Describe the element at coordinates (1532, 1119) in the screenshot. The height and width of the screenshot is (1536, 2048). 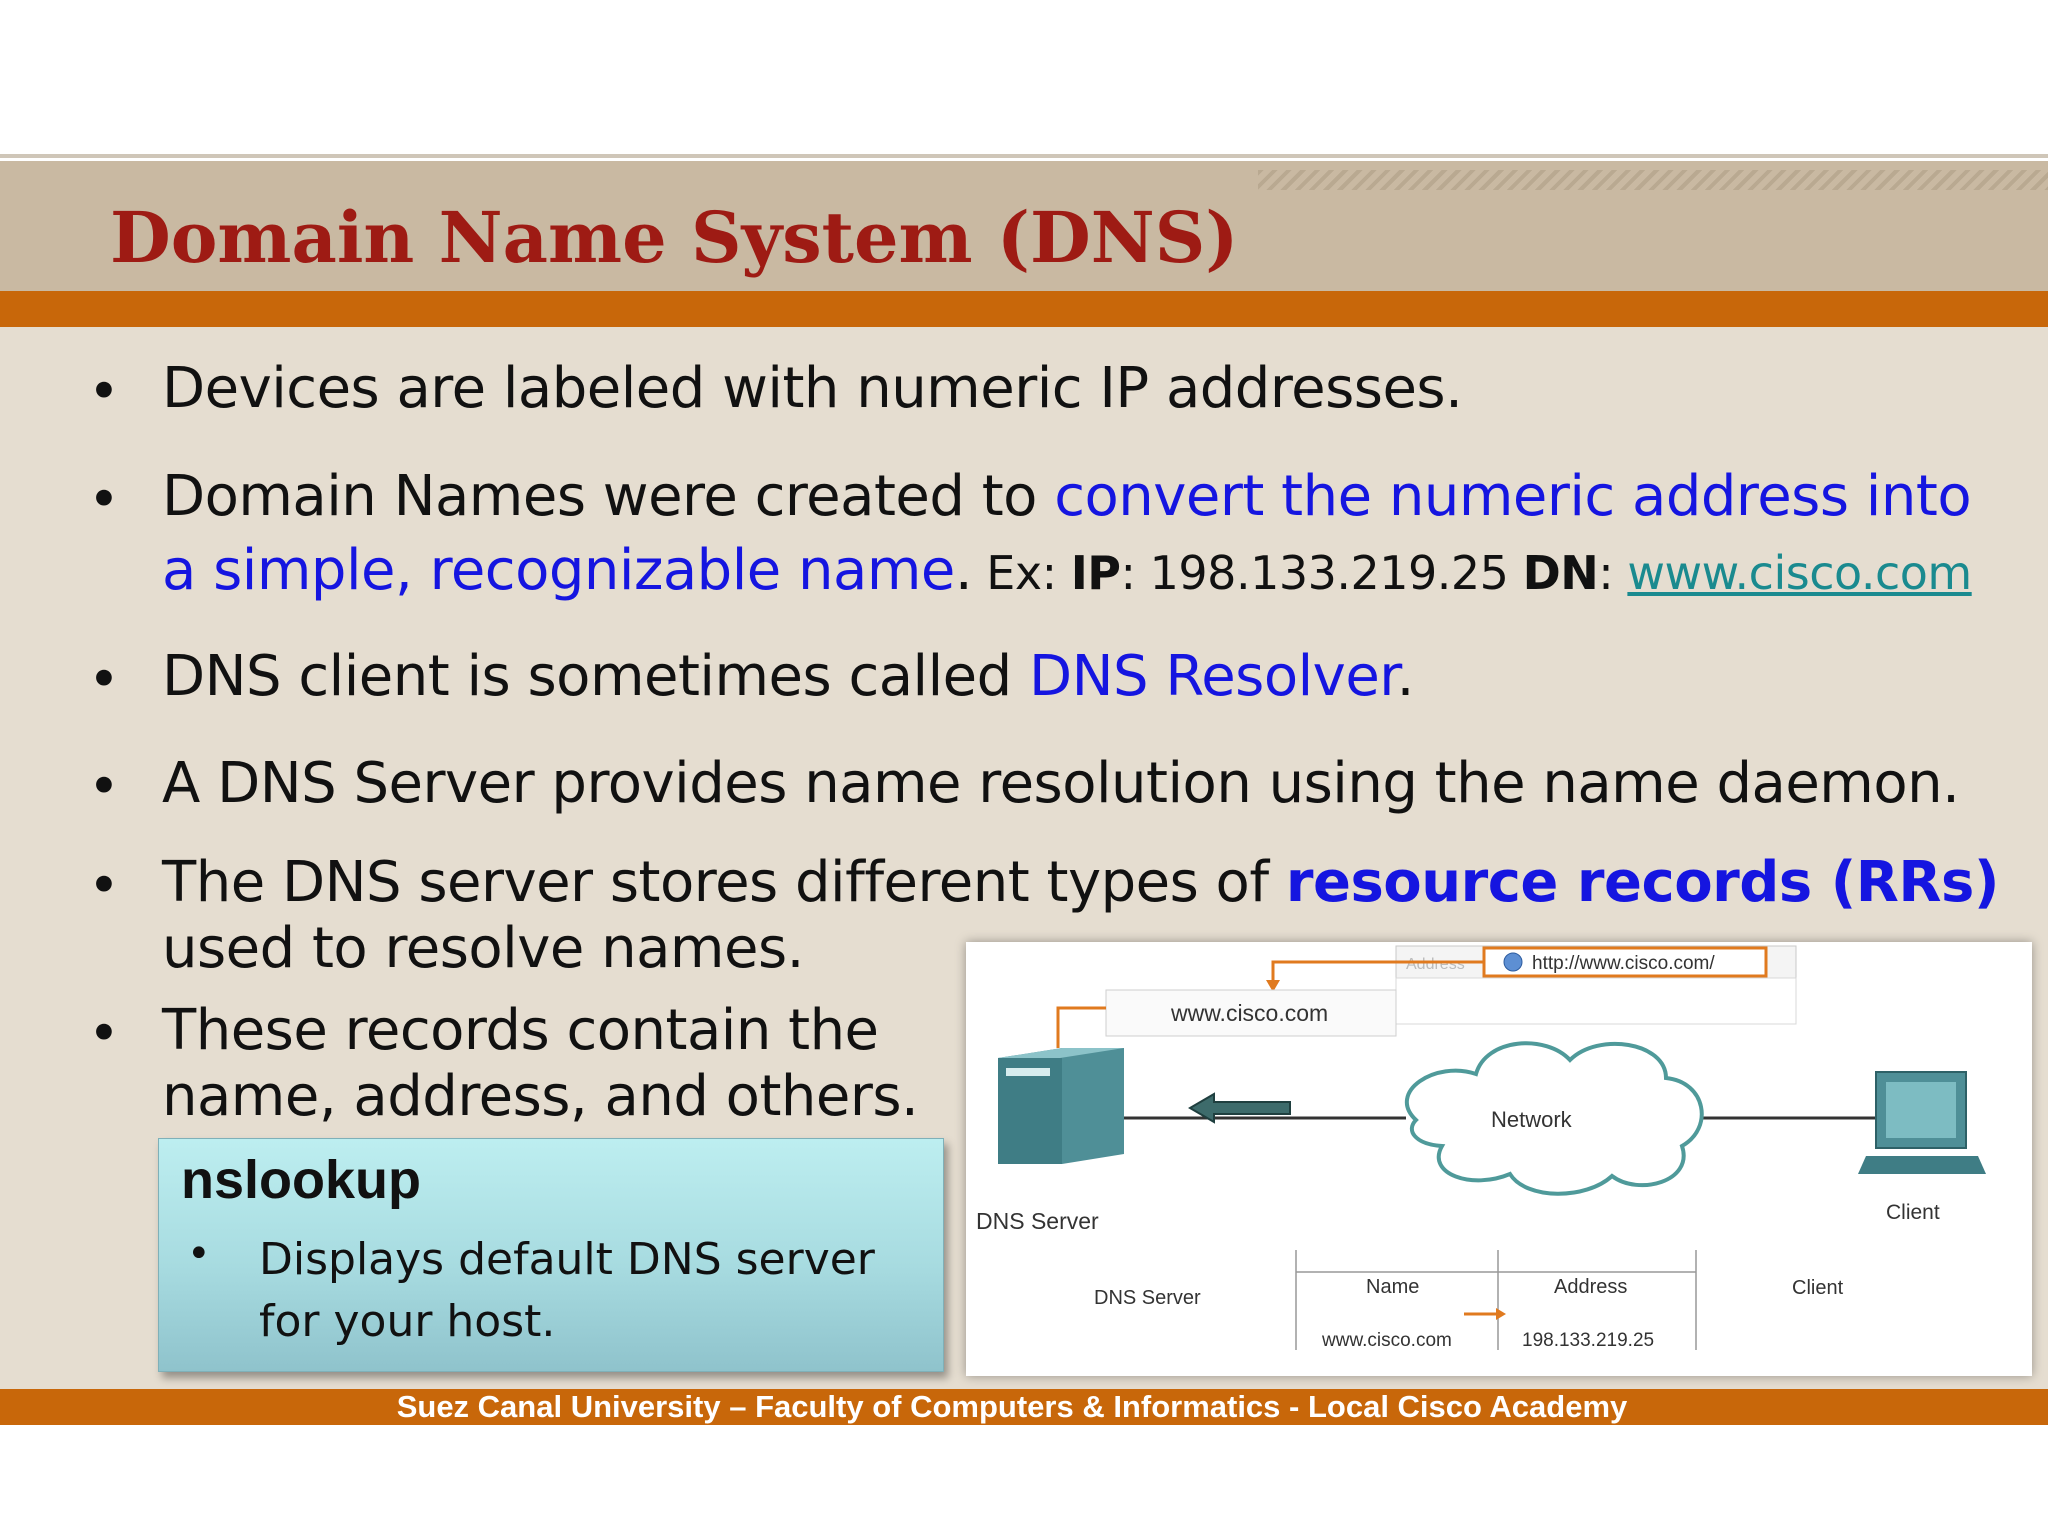
I see `network-label: Network` at that location.